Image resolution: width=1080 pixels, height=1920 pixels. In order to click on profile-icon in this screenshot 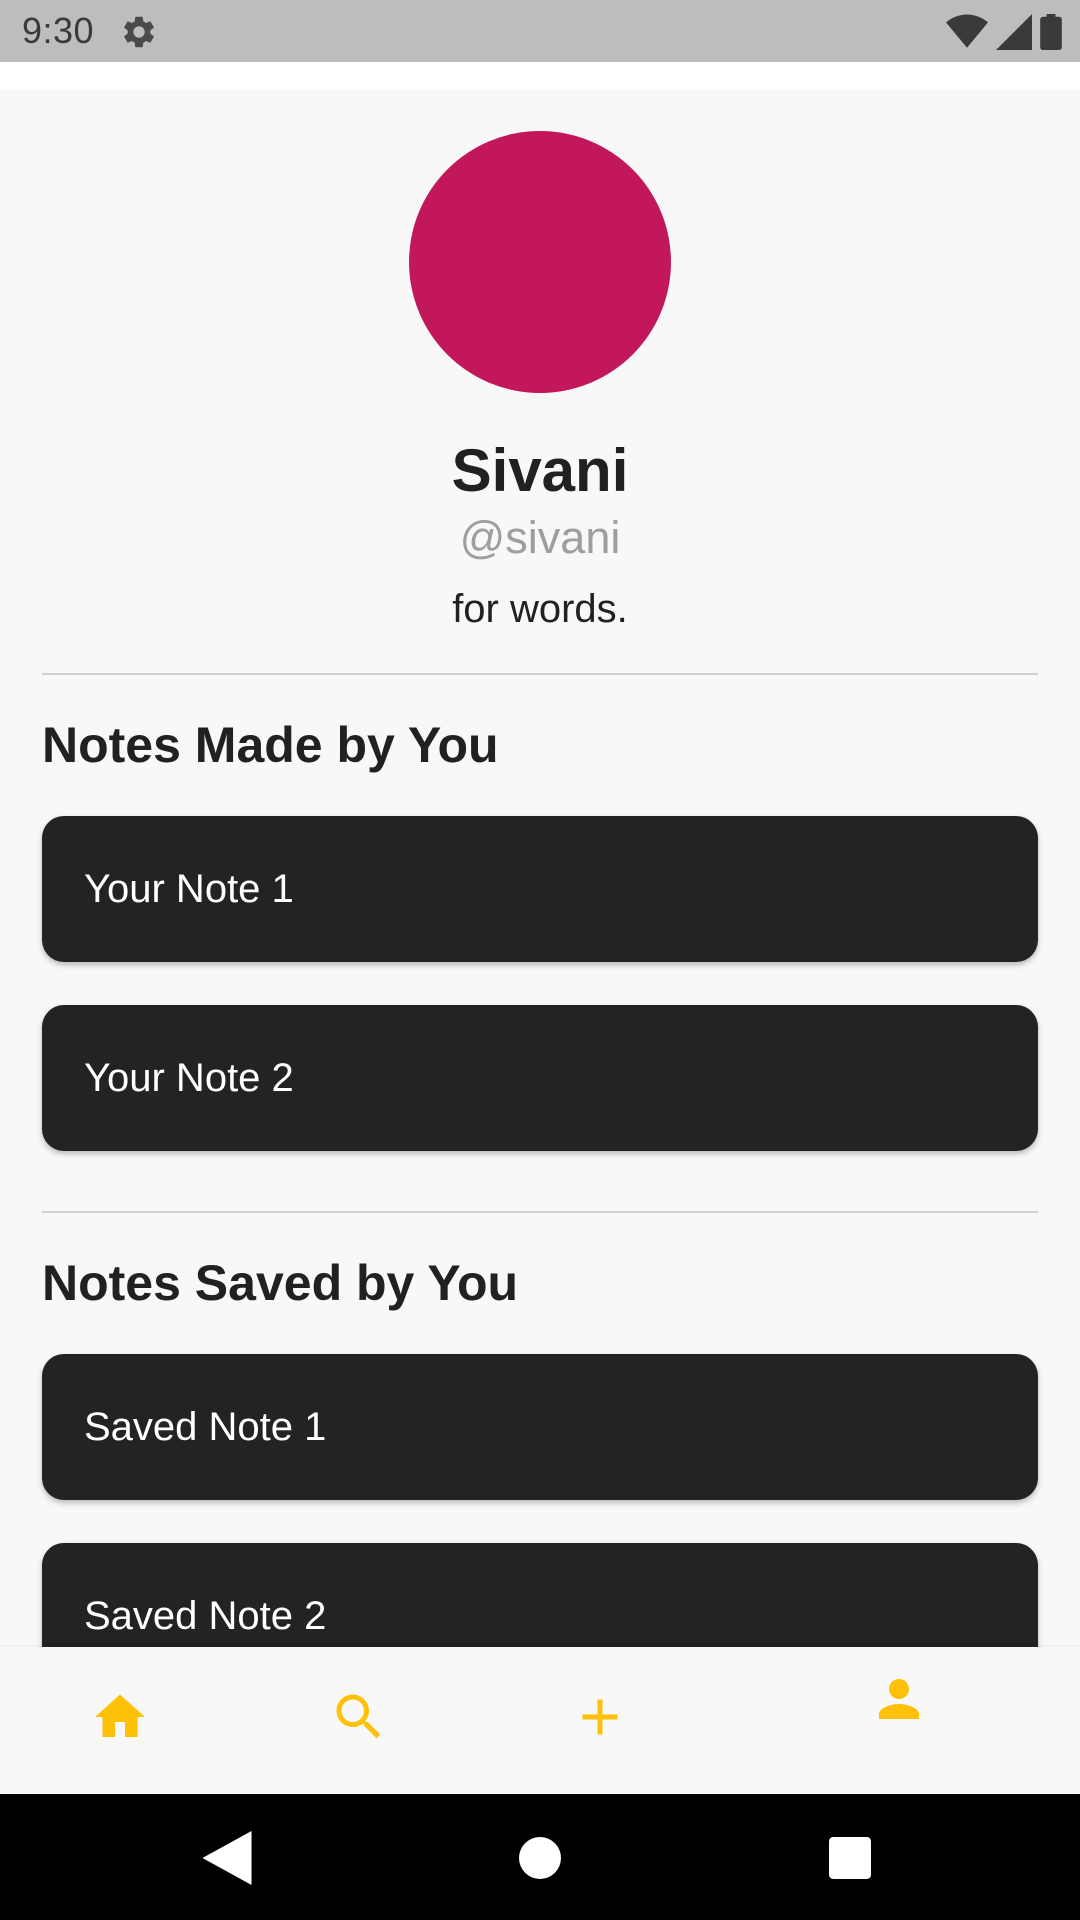, I will do `click(899, 1699)`.